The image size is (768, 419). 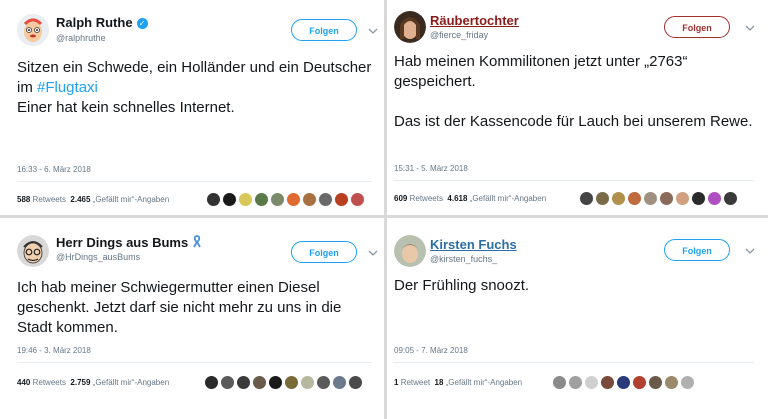 What do you see at coordinates (463, 259) in the screenshot?
I see `username: @kirsten_fuchs_` at bounding box center [463, 259].